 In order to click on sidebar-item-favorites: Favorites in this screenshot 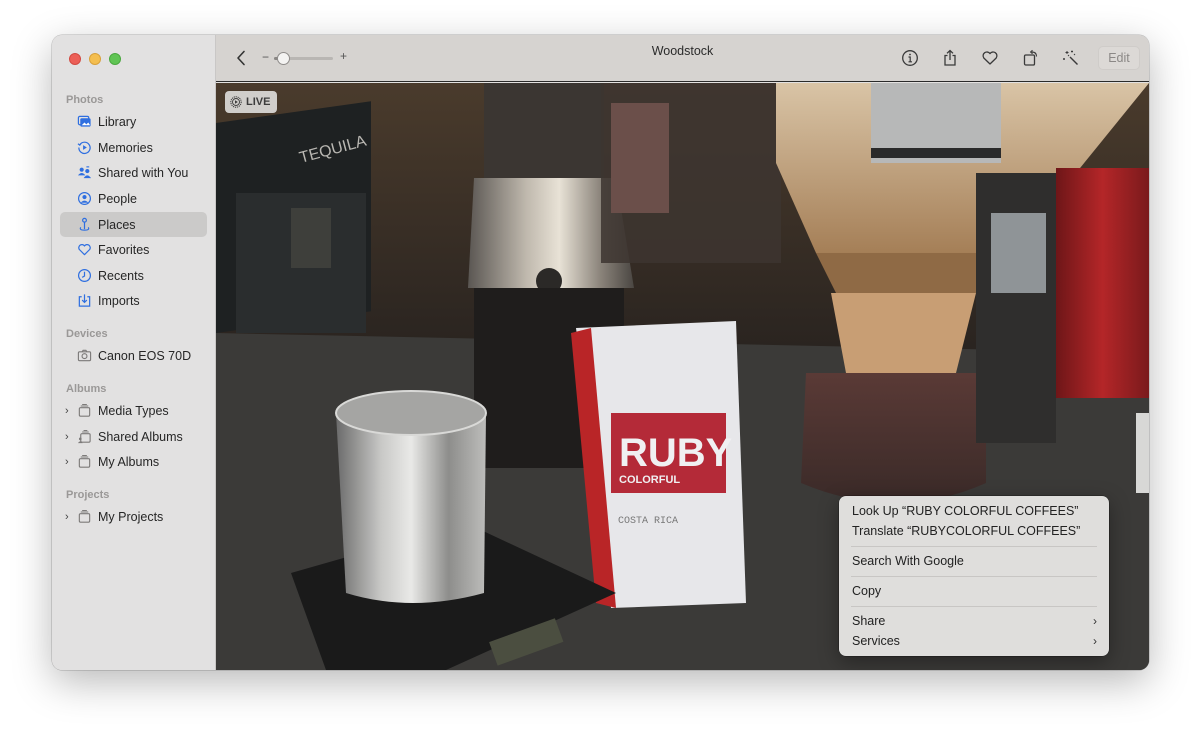, I will do `click(133, 249)`.